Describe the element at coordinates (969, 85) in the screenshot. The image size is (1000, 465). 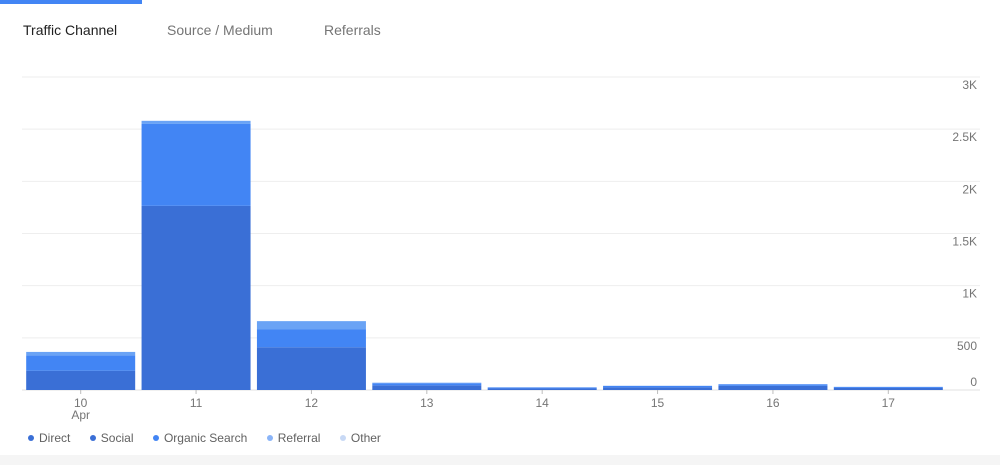
I see `y-tick-label-6: 3K` at that location.